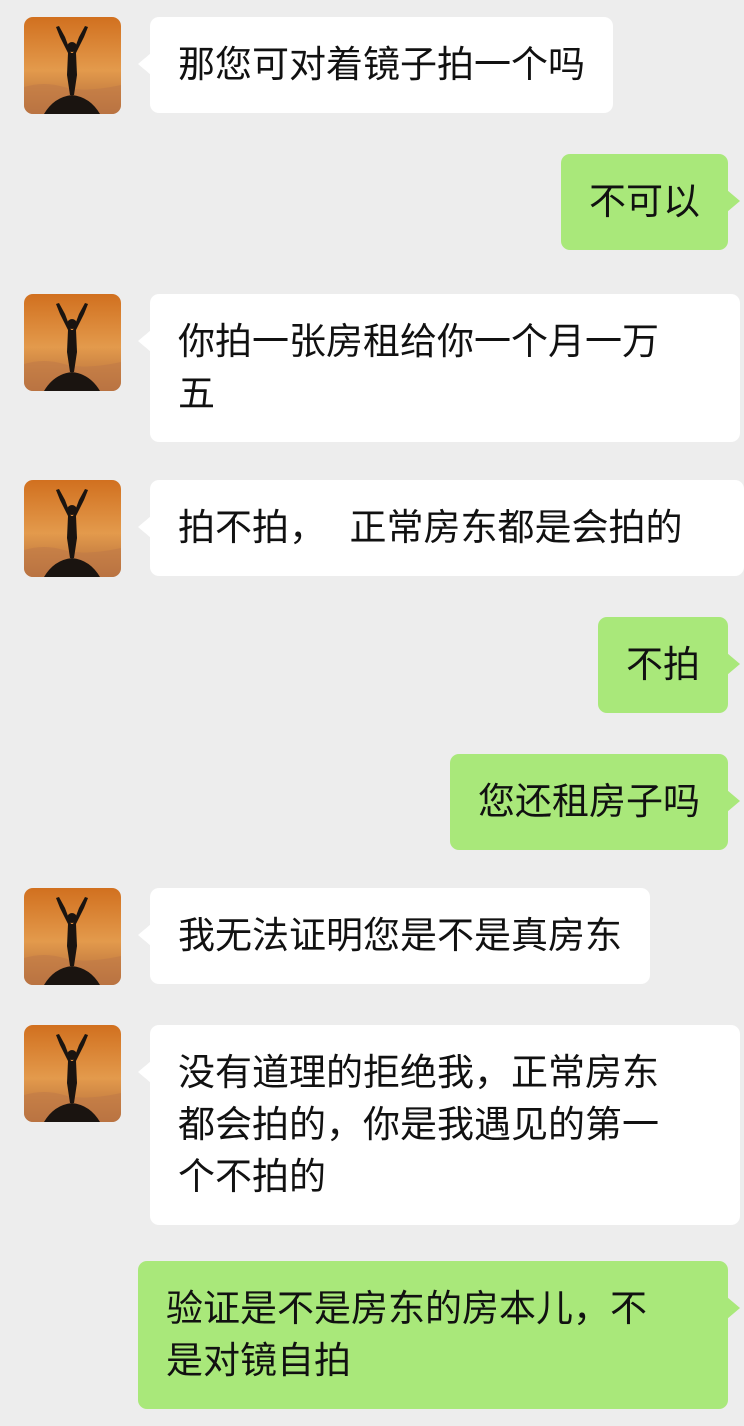 The height and width of the screenshot is (1426, 744). What do you see at coordinates (439, 1335) in the screenshot?
I see `message-bubble-outgoing: 验证是不是房东的房本儿，不 是对镜自拍` at bounding box center [439, 1335].